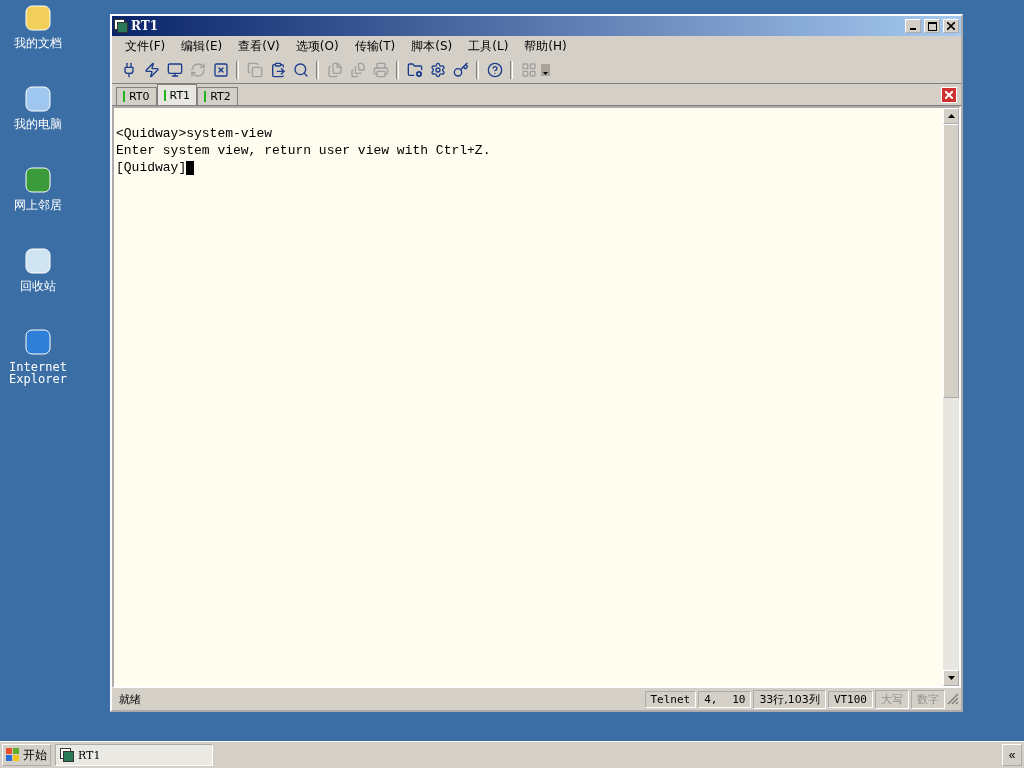 The width and height of the screenshot is (1024, 768). I want to click on close-tab-button, so click(949, 95).